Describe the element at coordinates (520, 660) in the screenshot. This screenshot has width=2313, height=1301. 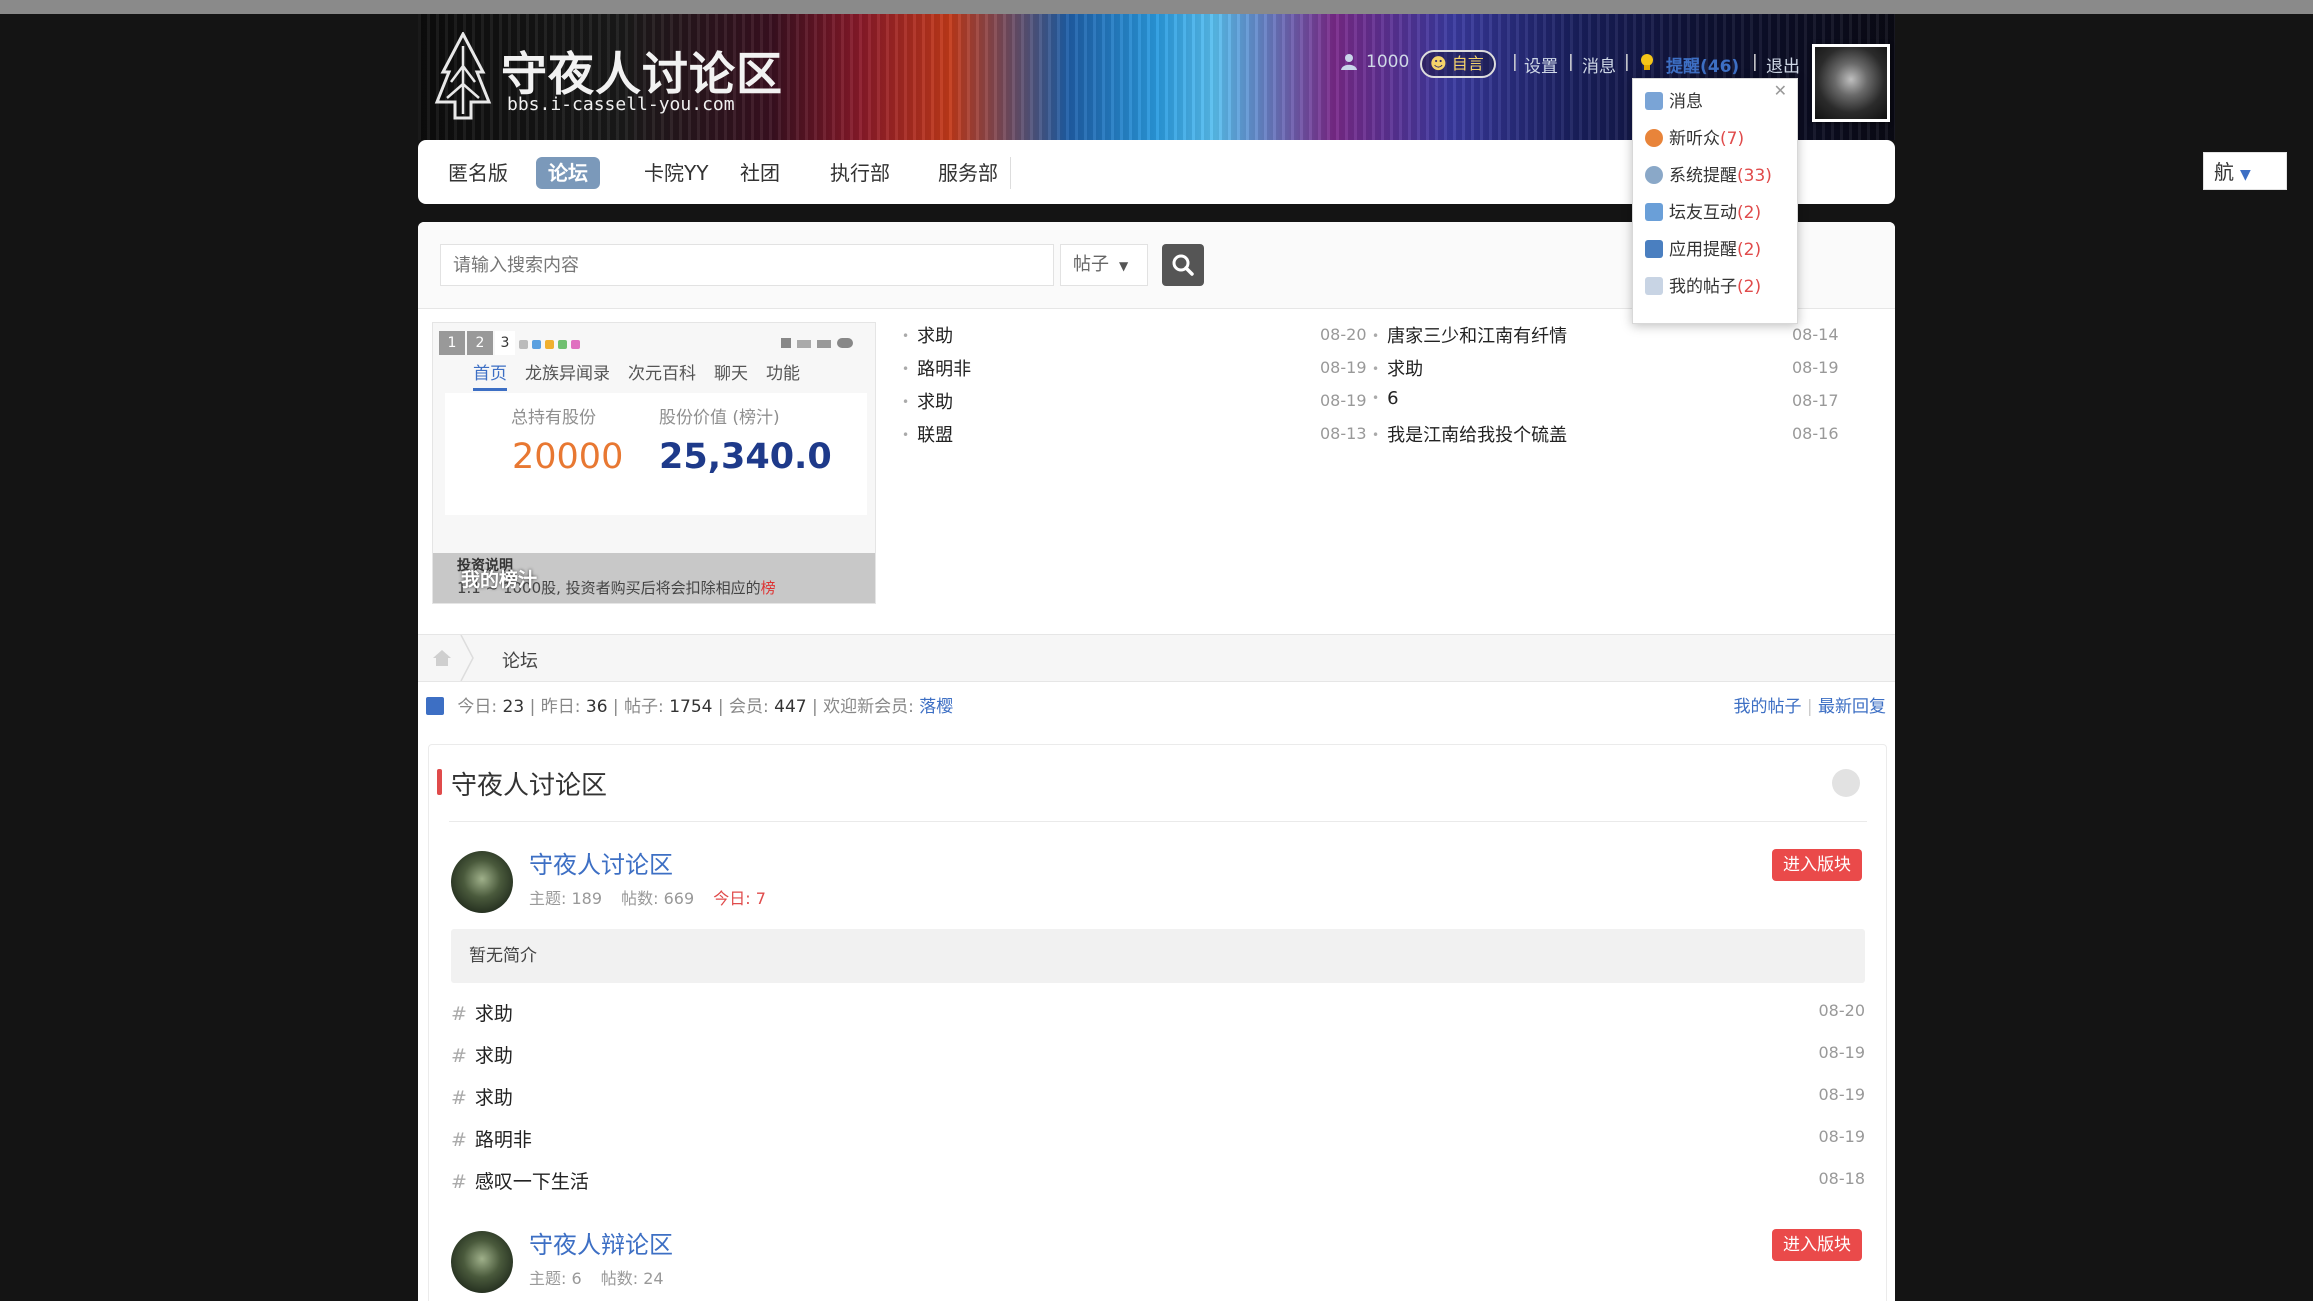
I see `breadcrumb-current: 论坛` at that location.